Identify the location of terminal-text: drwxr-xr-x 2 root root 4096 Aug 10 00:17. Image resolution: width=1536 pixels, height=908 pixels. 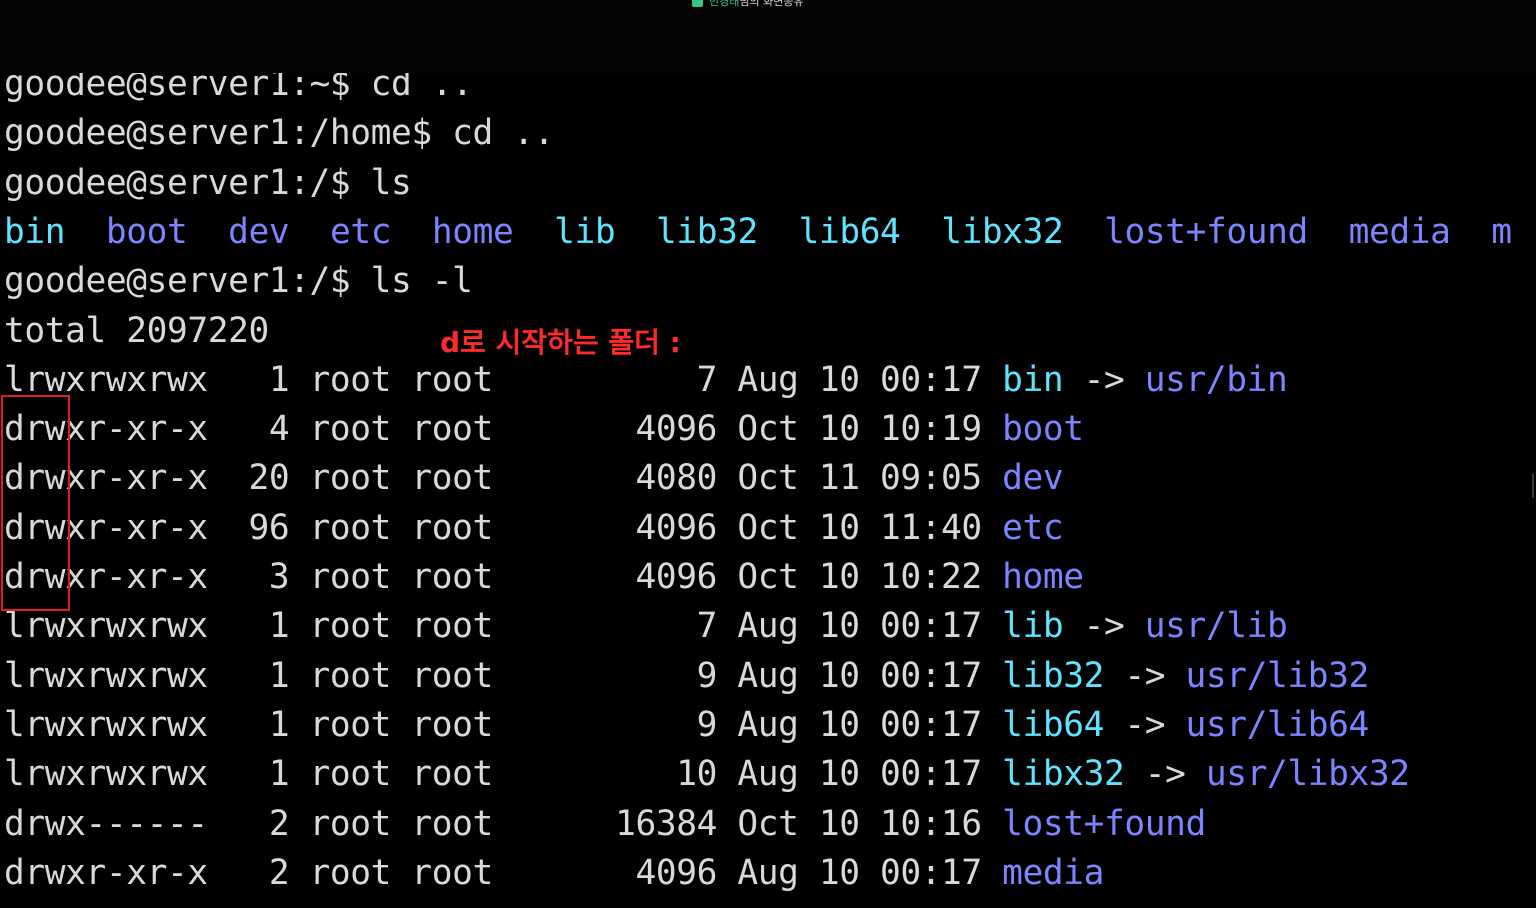
(503, 872).